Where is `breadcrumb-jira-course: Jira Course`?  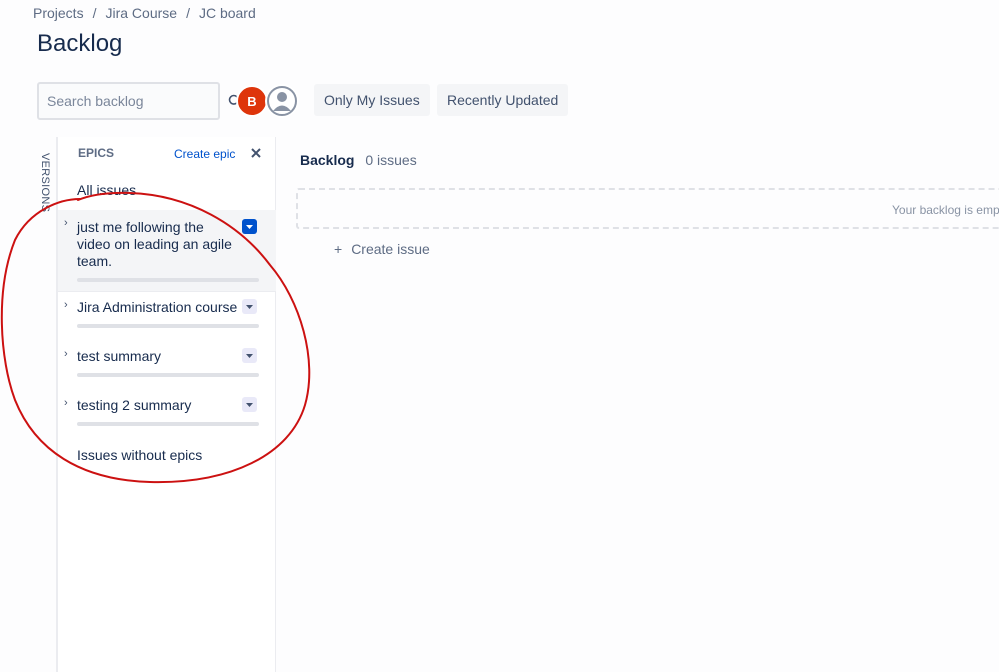 breadcrumb-jira-course: Jira Course is located at coordinates (141, 13).